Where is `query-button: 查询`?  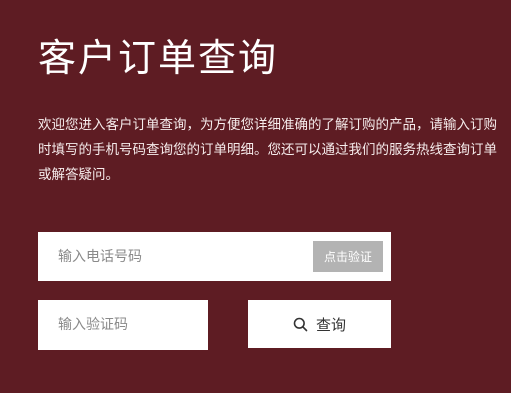 query-button: 查询 is located at coordinates (319, 324).